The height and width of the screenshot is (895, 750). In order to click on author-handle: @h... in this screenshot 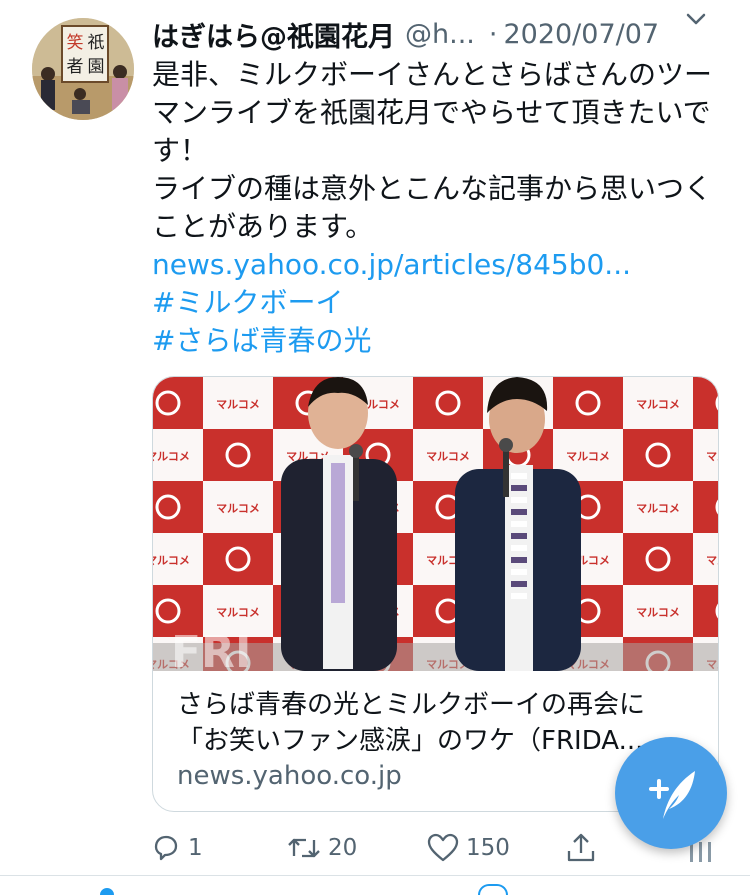, I will do `click(440, 34)`.